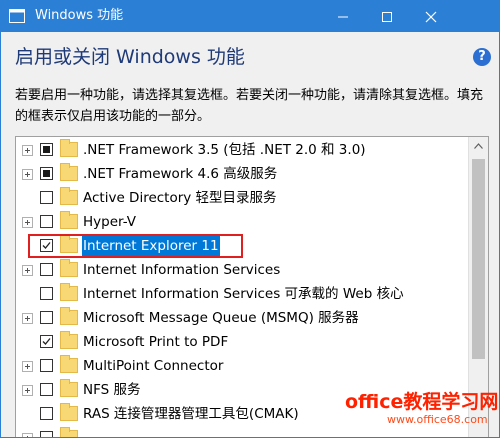 Image resolution: width=500 pixels, height=438 pixels. I want to click on feature-row-multipoint: MultiPoint Connector, so click(241, 366).